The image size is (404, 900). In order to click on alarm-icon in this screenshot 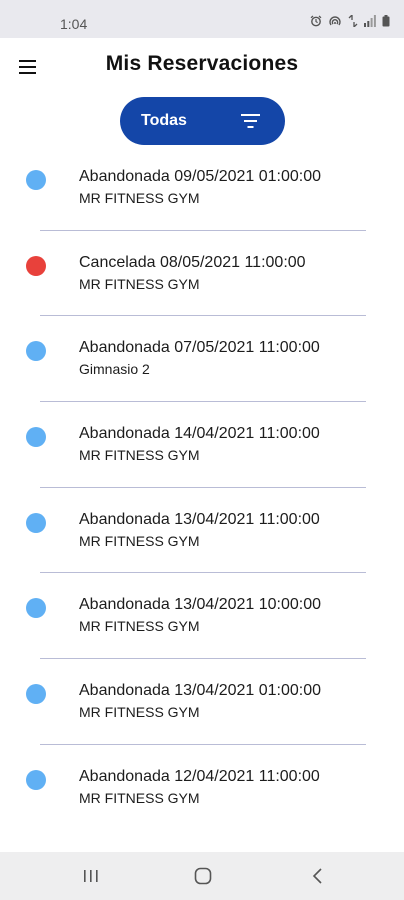, I will do `click(316, 21)`.